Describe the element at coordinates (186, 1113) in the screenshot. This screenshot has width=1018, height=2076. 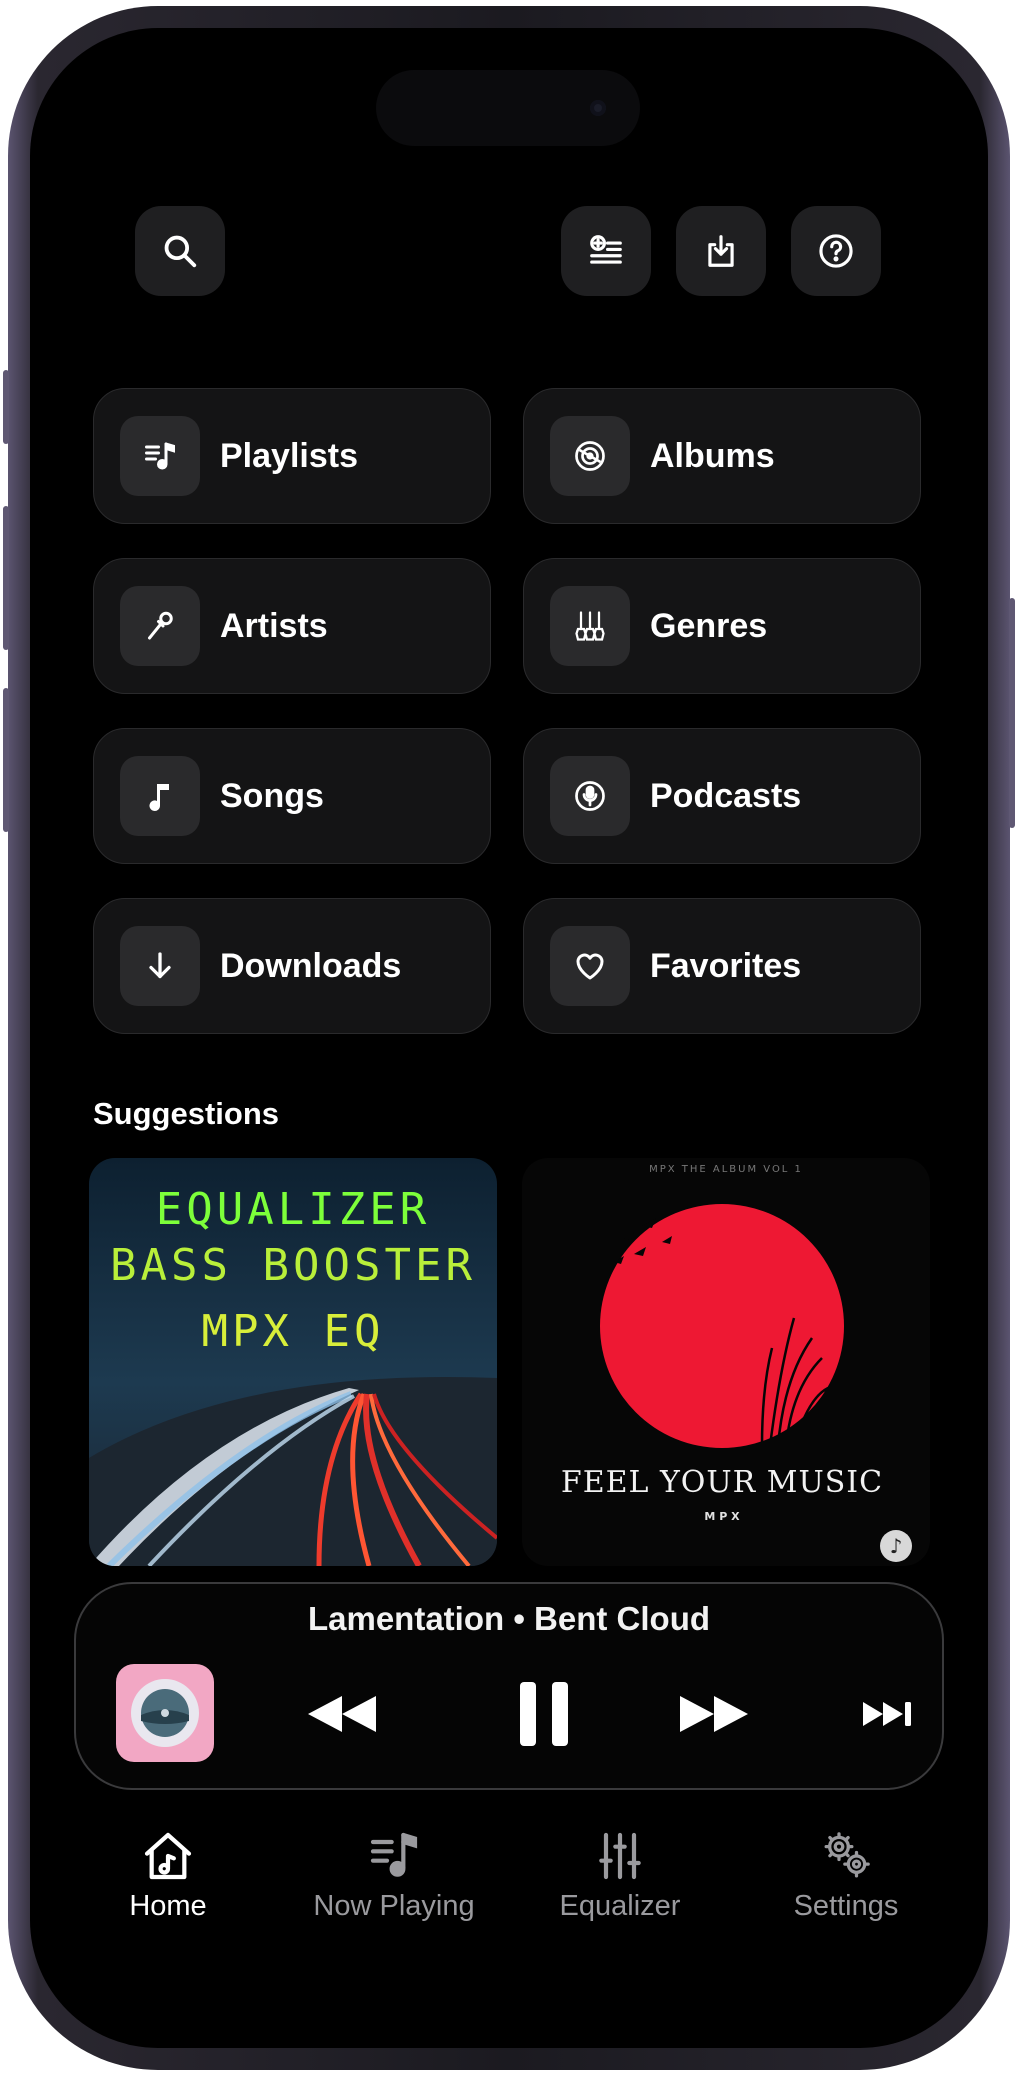
I see `suggestions-title: Suggestions` at that location.